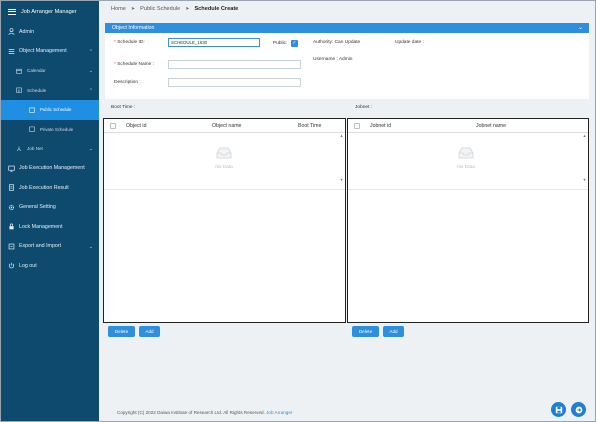 Image resolution: width=596 pixels, height=422 pixels. What do you see at coordinates (11, 246) in the screenshot?
I see `export-icon` at bounding box center [11, 246].